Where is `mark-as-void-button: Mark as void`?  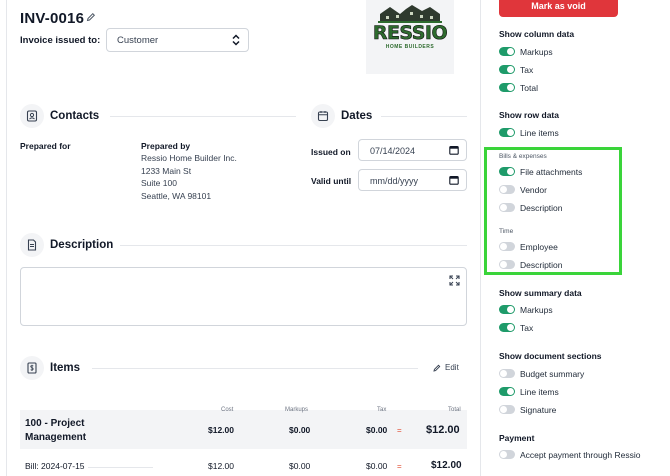 mark-as-void-button: Mark as void is located at coordinates (558, 8).